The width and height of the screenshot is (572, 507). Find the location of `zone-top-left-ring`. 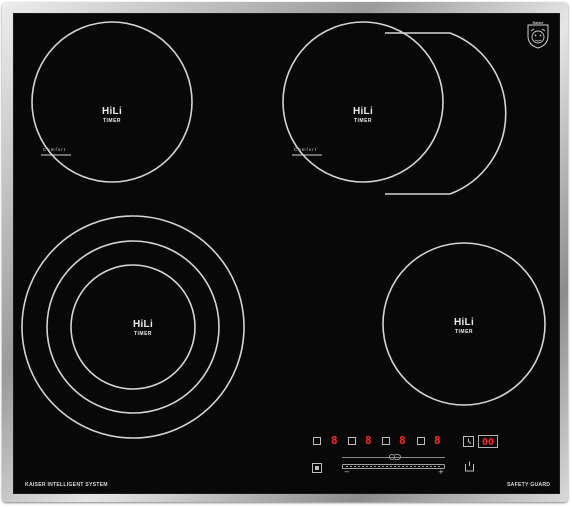

zone-top-left-ring is located at coordinates (112, 102).